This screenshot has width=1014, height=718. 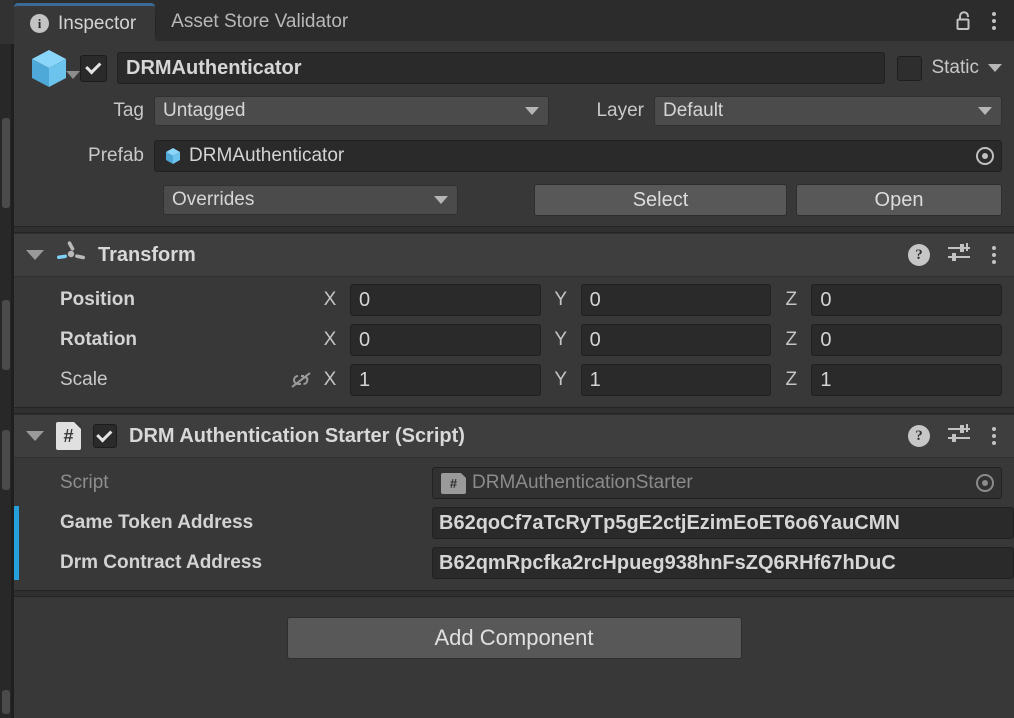 What do you see at coordinates (147, 254) in the screenshot?
I see `transform-title: Transform` at bounding box center [147, 254].